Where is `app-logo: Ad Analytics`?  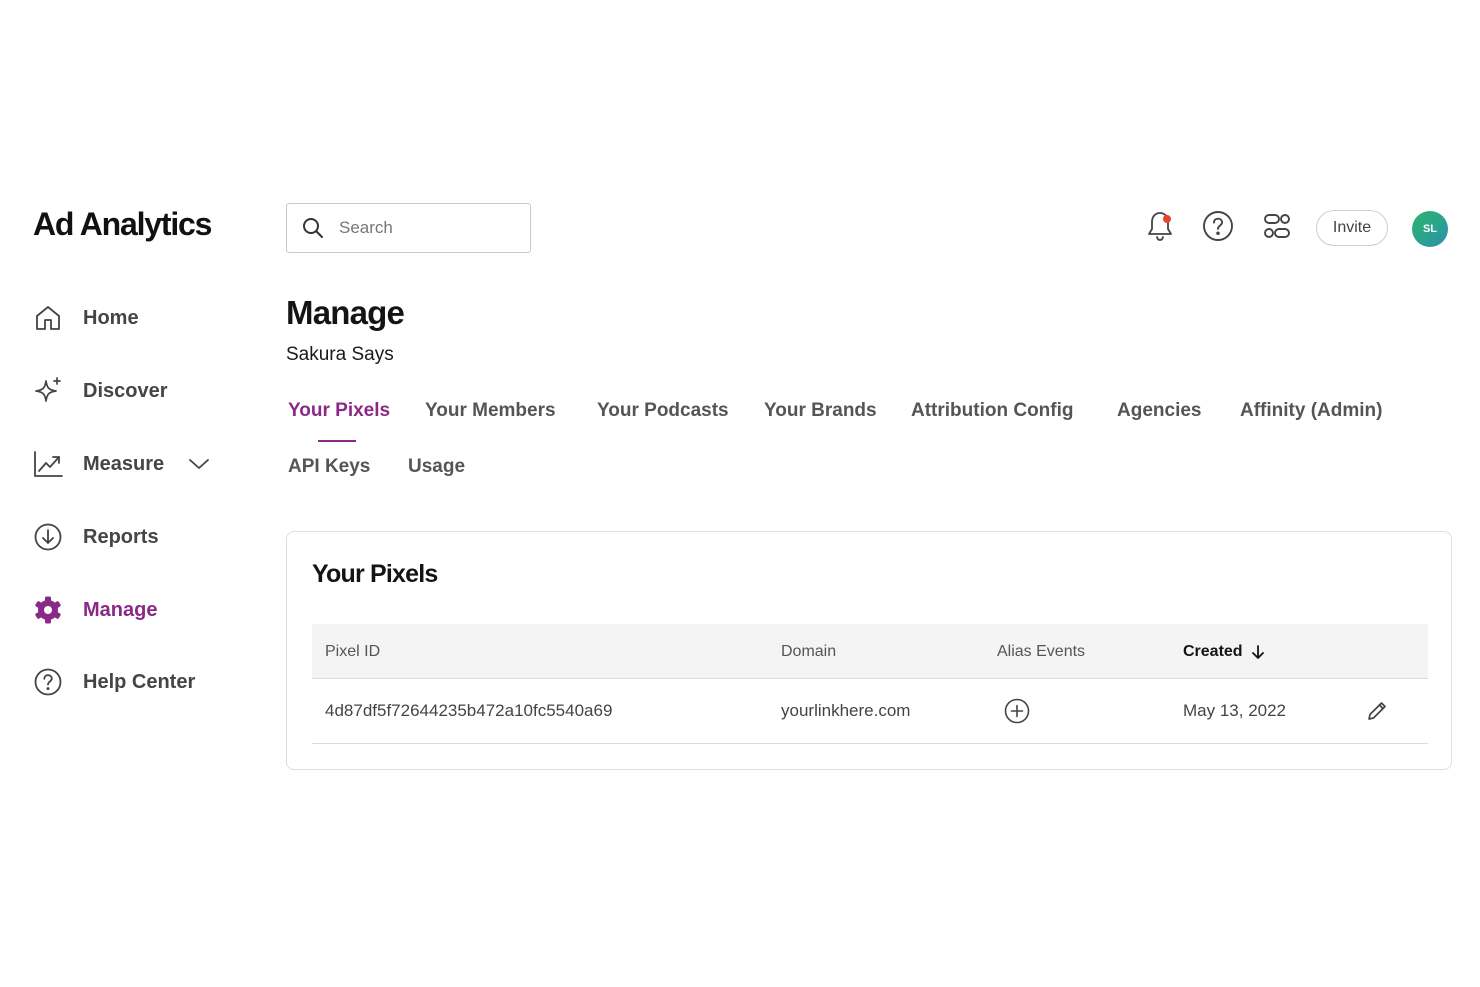
app-logo: Ad Analytics is located at coordinates (122, 224).